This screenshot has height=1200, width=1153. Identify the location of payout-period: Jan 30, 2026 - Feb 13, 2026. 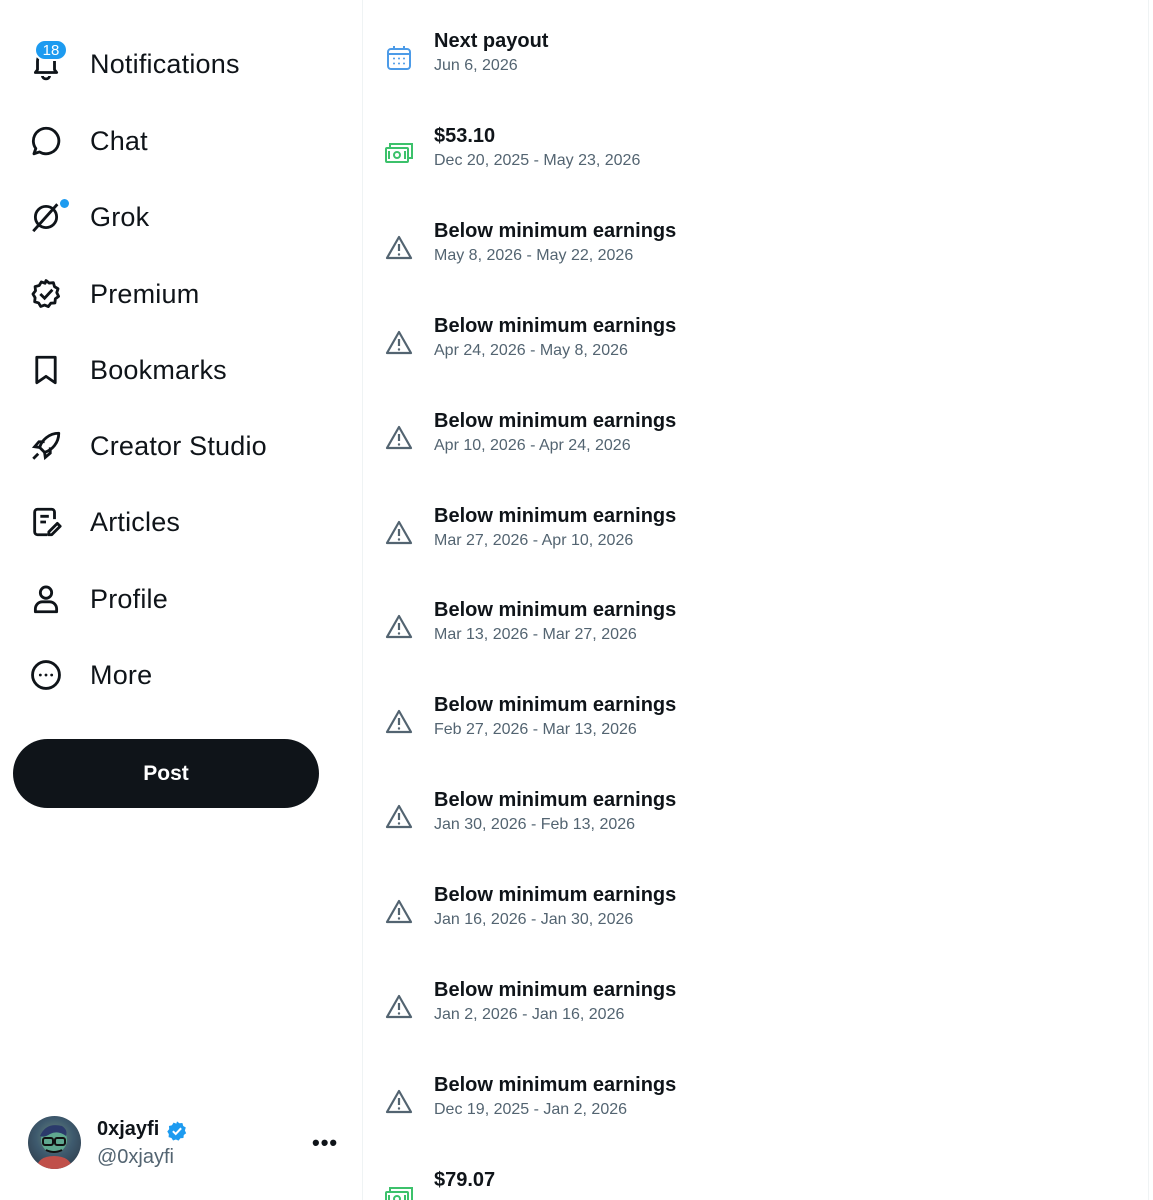
(535, 824).